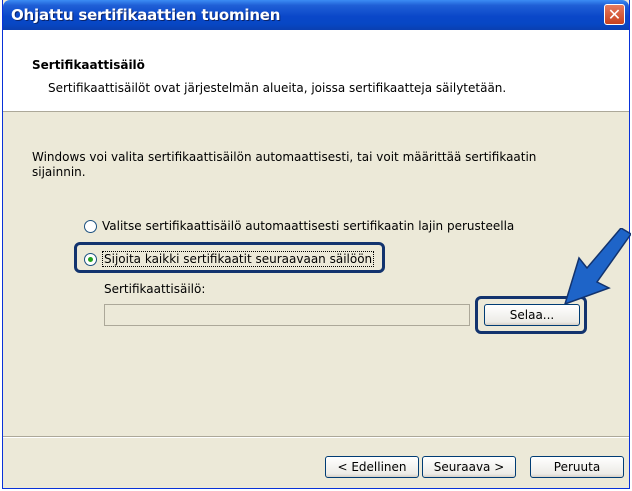 The width and height of the screenshot is (632, 491). Describe the element at coordinates (287, 315) in the screenshot. I see `store-field` at that location.